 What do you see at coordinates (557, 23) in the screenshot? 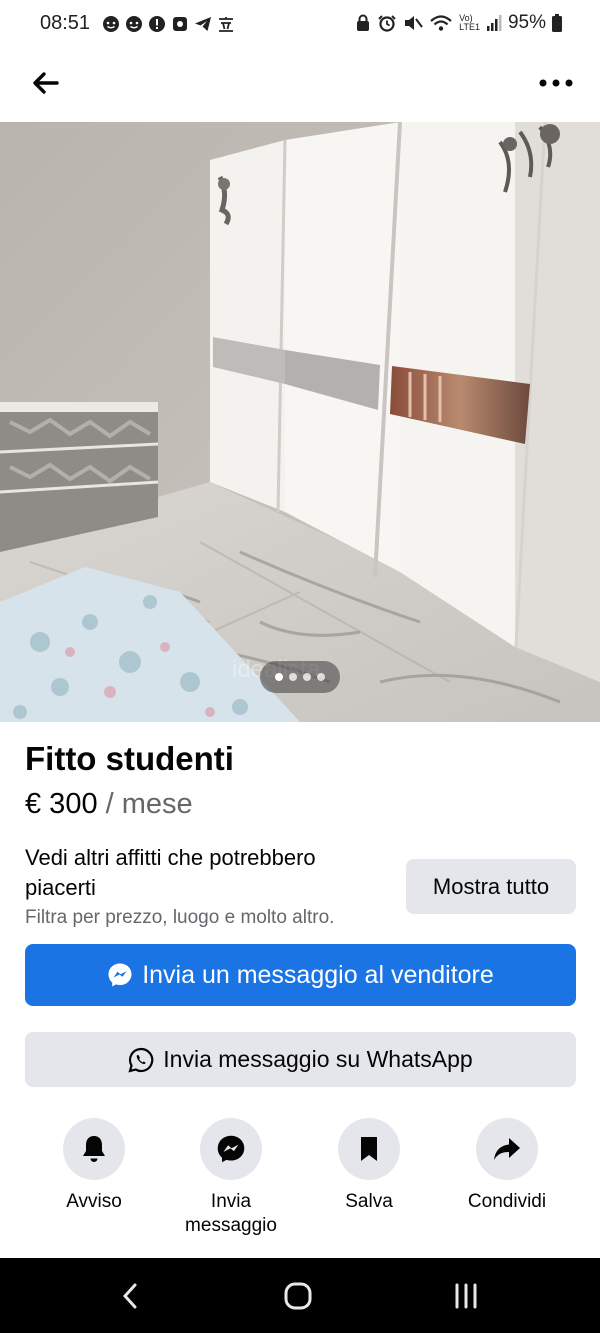
I see `battery-icon` at bounding box center [557, 23].